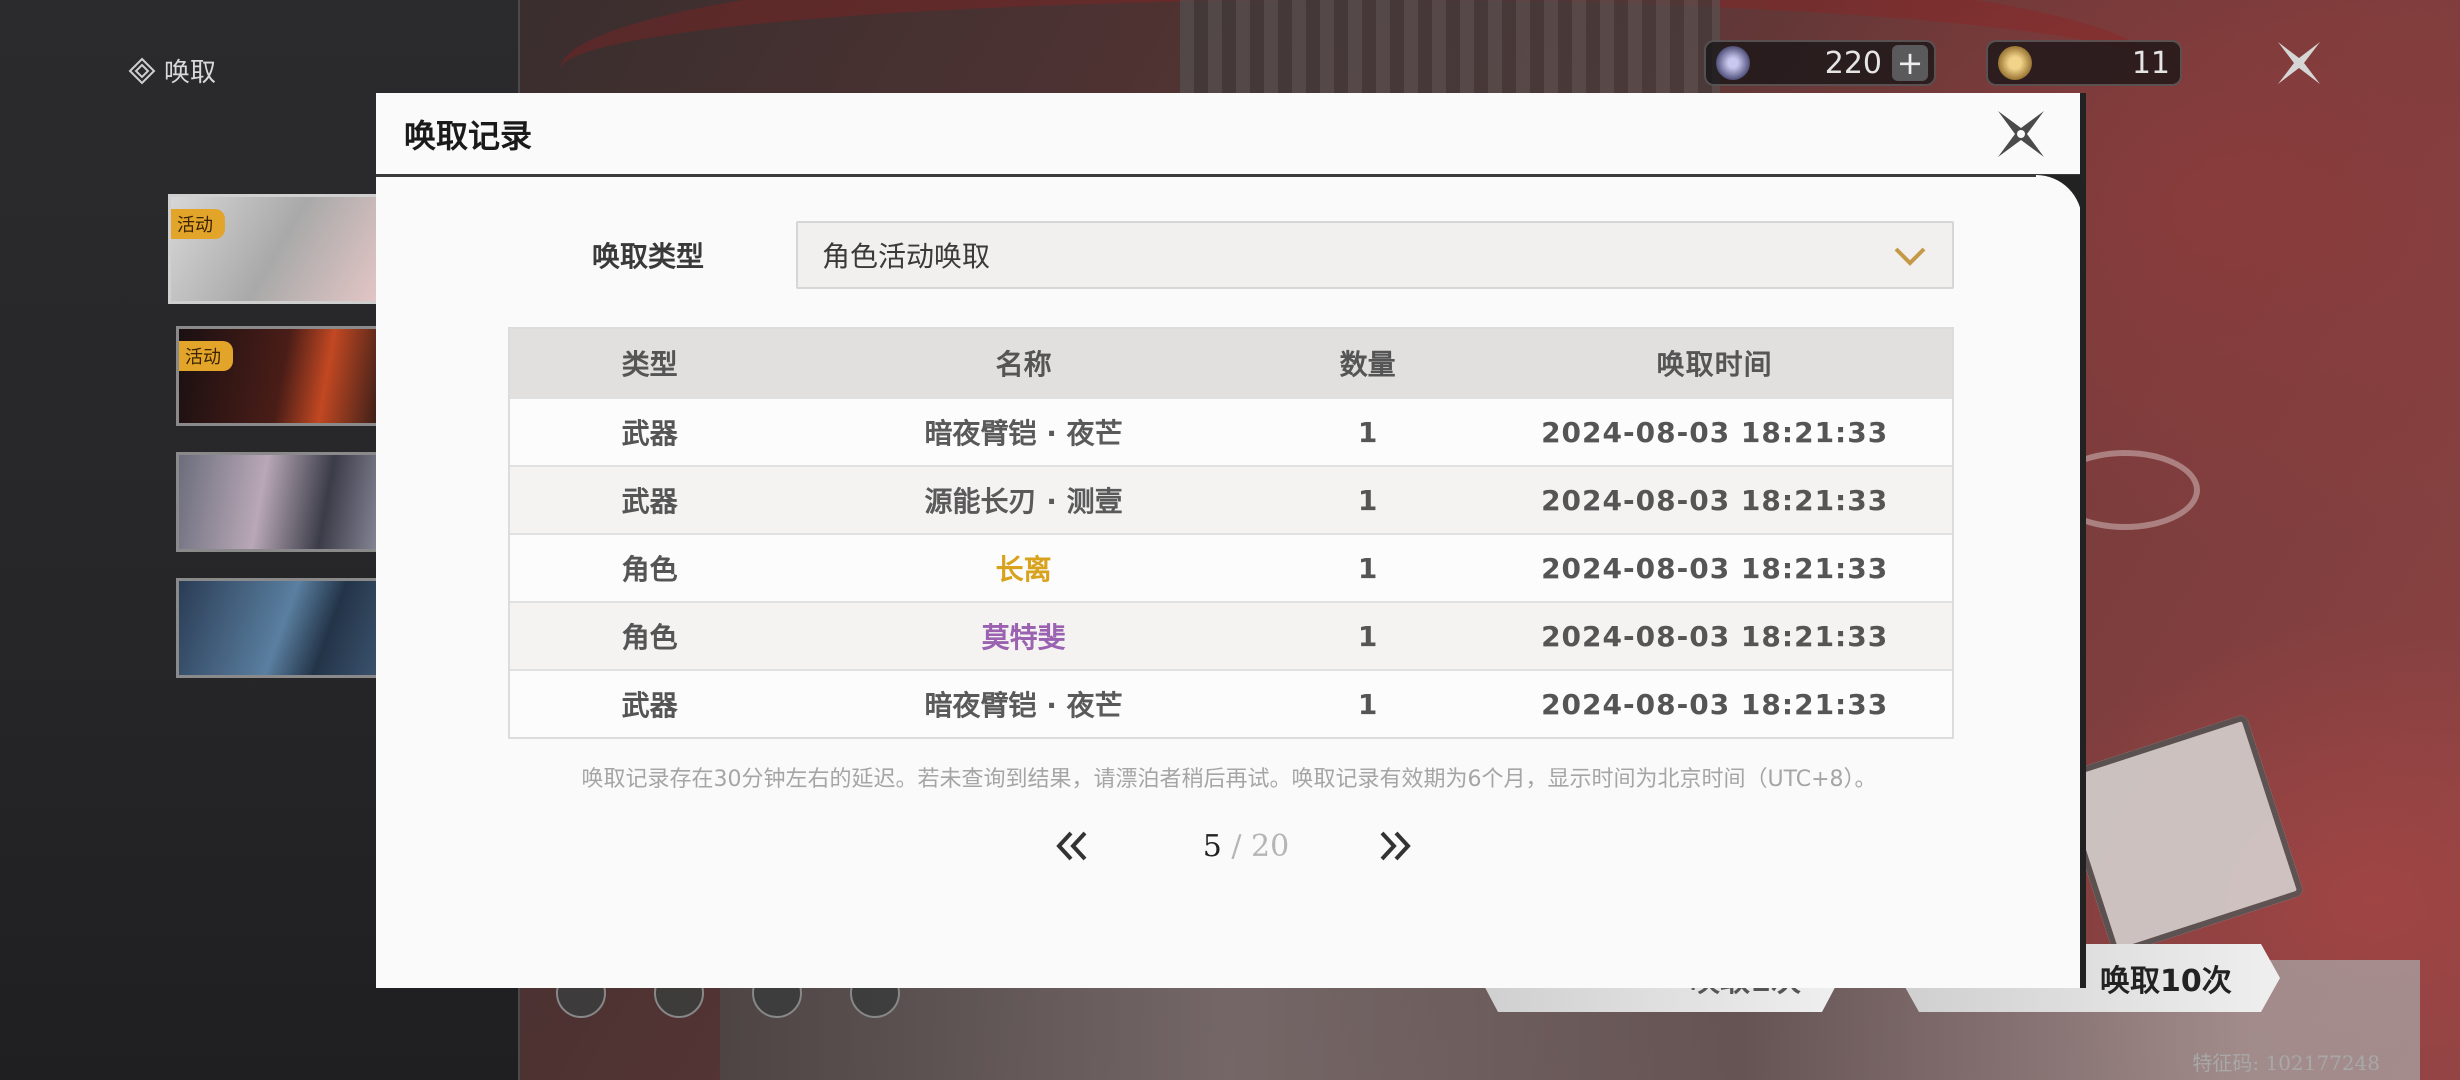 The height and width of the screenshot is (1080, 2460). I want to click on page-indicator: 5 / 20, so click(1246, 846).